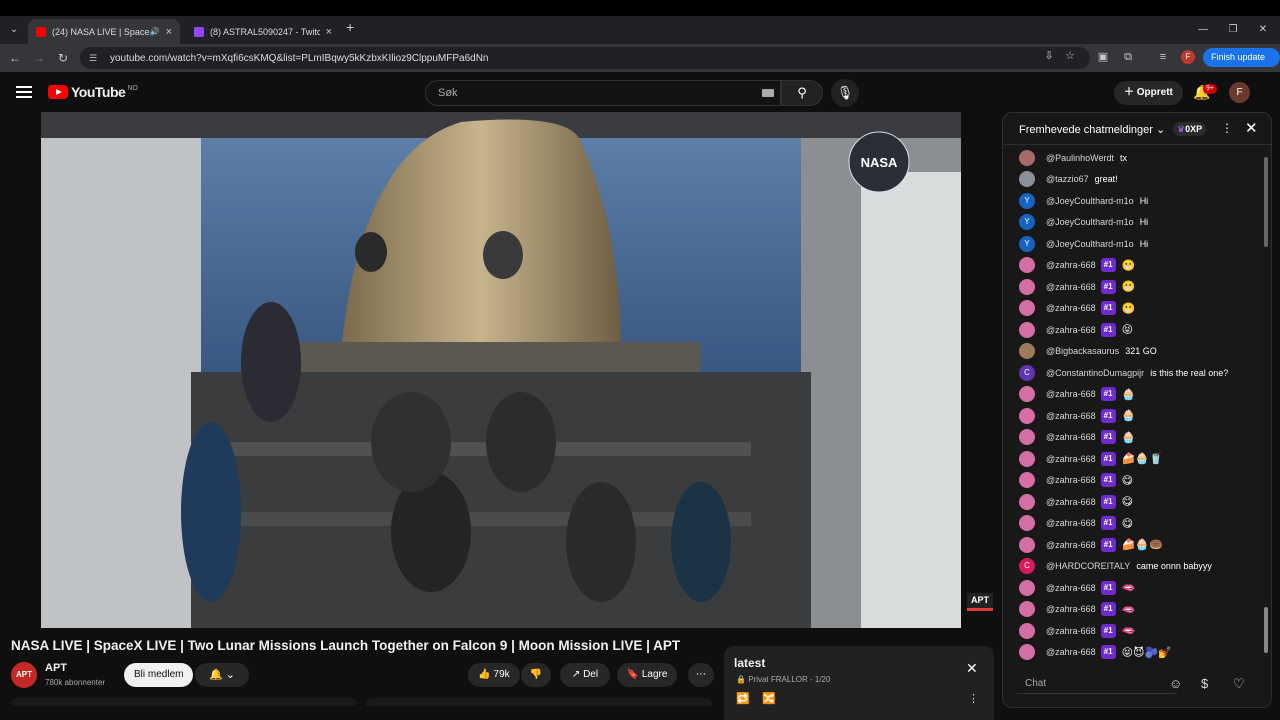 This screenshot has width=1280, height=720. Describe the element at coordinates (494, 675) in the screenshot. I see `like-button: 👍 79k` at that location.